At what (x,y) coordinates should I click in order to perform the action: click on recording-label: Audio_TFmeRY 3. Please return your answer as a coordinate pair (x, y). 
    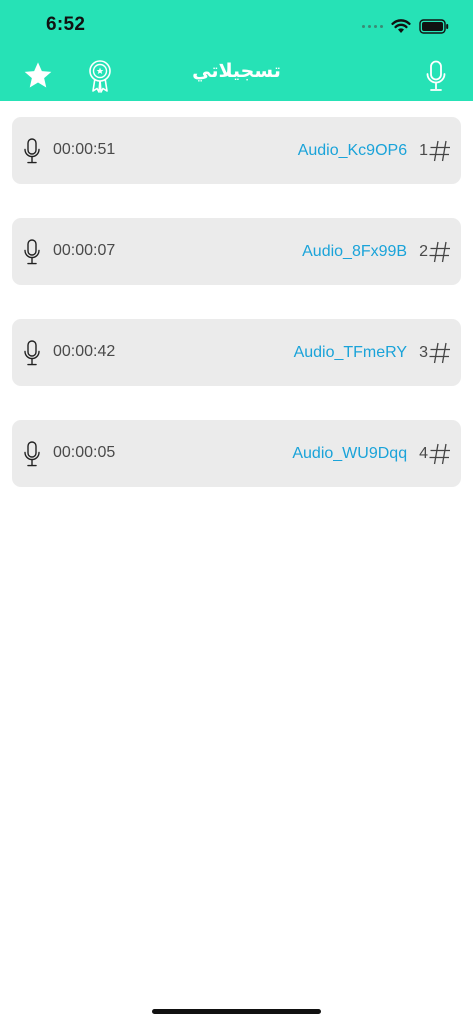
    Looking at the image, I should click on (372, 352).